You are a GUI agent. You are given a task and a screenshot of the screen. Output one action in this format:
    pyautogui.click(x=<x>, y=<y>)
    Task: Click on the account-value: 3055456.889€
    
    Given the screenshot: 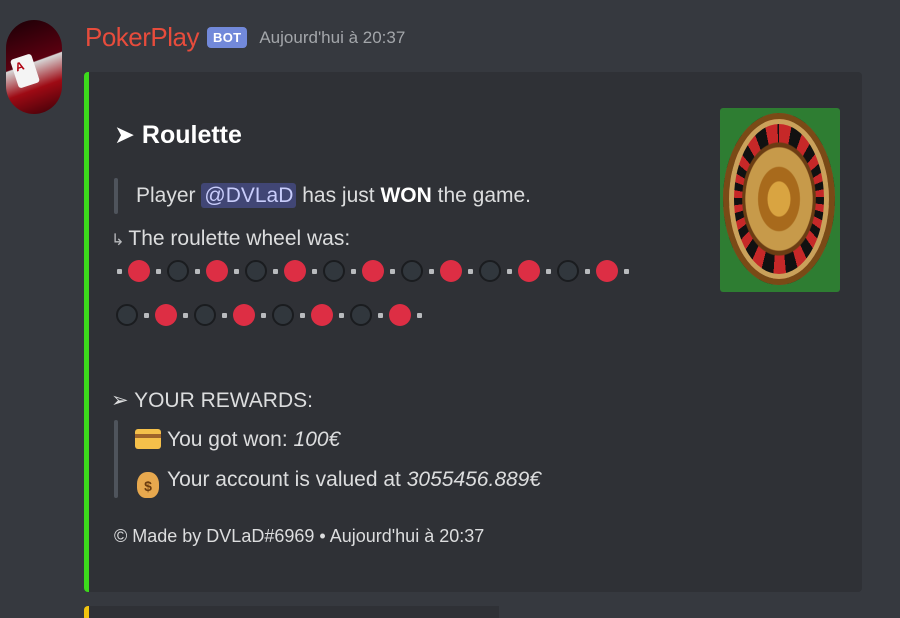 What is the action you would take?
    pyautogui.click(x=474, y=479)
    